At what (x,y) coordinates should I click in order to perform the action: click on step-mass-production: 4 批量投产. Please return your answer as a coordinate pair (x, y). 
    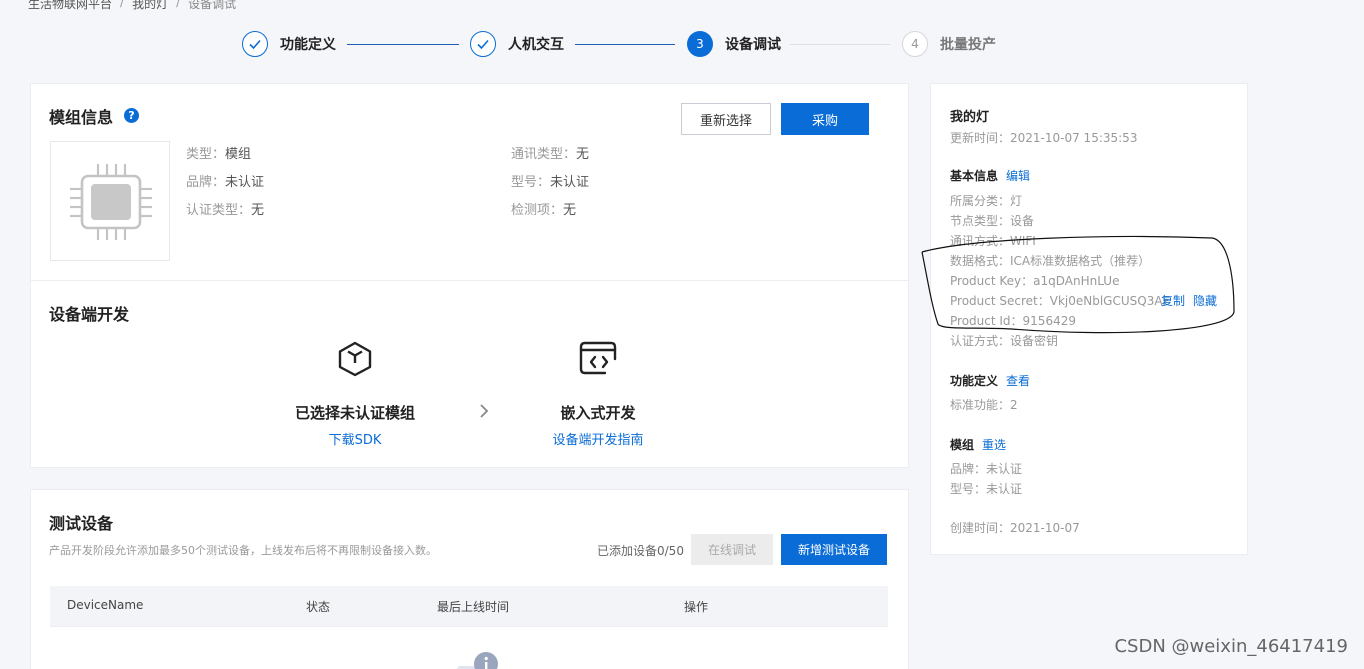
    Looking at the image, I should click on (949, 44).